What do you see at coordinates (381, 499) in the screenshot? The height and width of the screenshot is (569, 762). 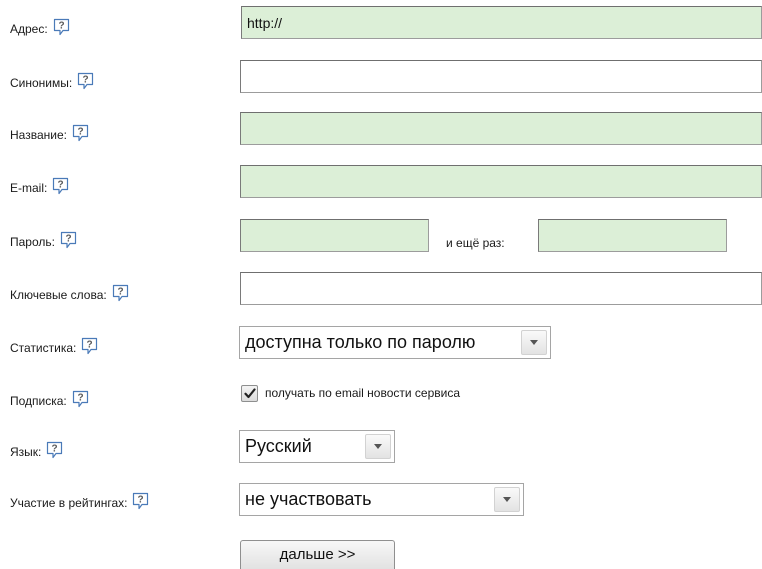 I see `ratings-select: не участвовать` at bounding box center [381, 499].